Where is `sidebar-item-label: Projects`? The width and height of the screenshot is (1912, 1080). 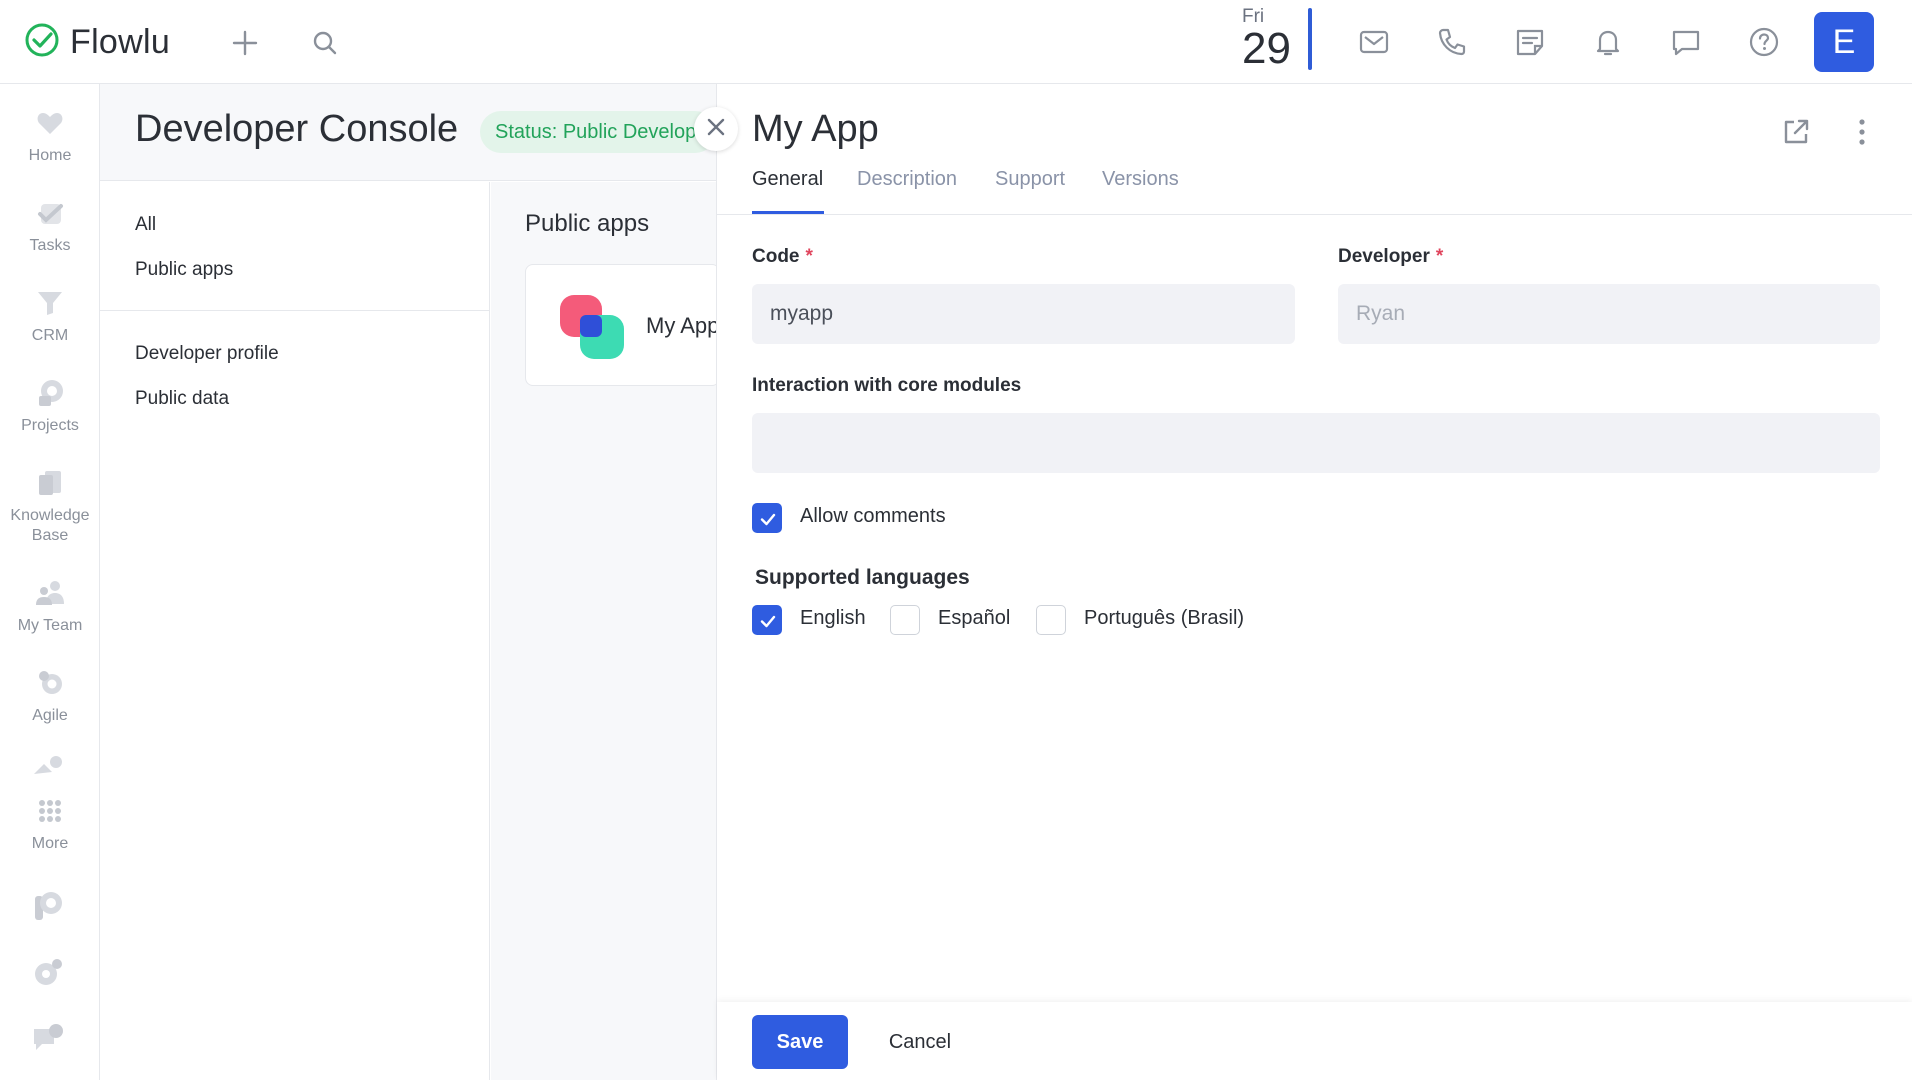 sidebar-item-label: Projects is located at coordinates (50, 425).